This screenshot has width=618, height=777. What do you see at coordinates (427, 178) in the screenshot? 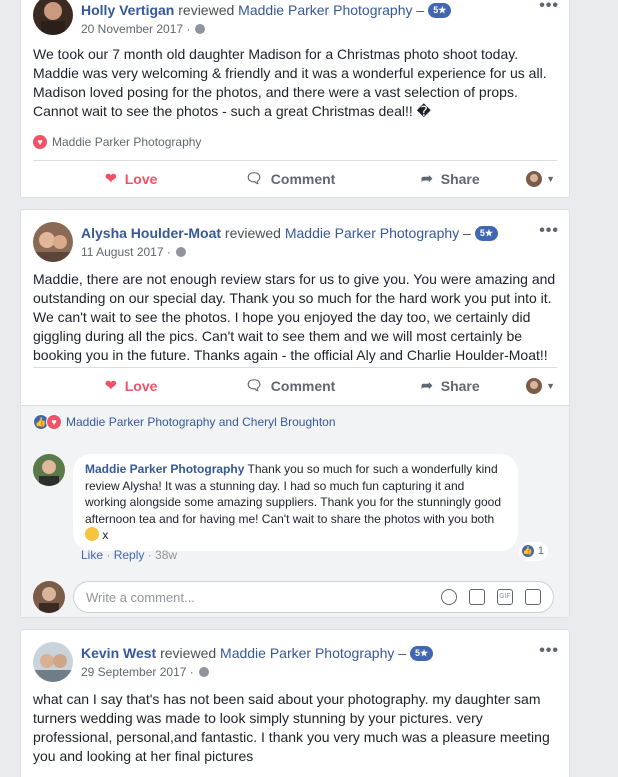
I see `share-icon: ➦` at bounding box center [427, 178].